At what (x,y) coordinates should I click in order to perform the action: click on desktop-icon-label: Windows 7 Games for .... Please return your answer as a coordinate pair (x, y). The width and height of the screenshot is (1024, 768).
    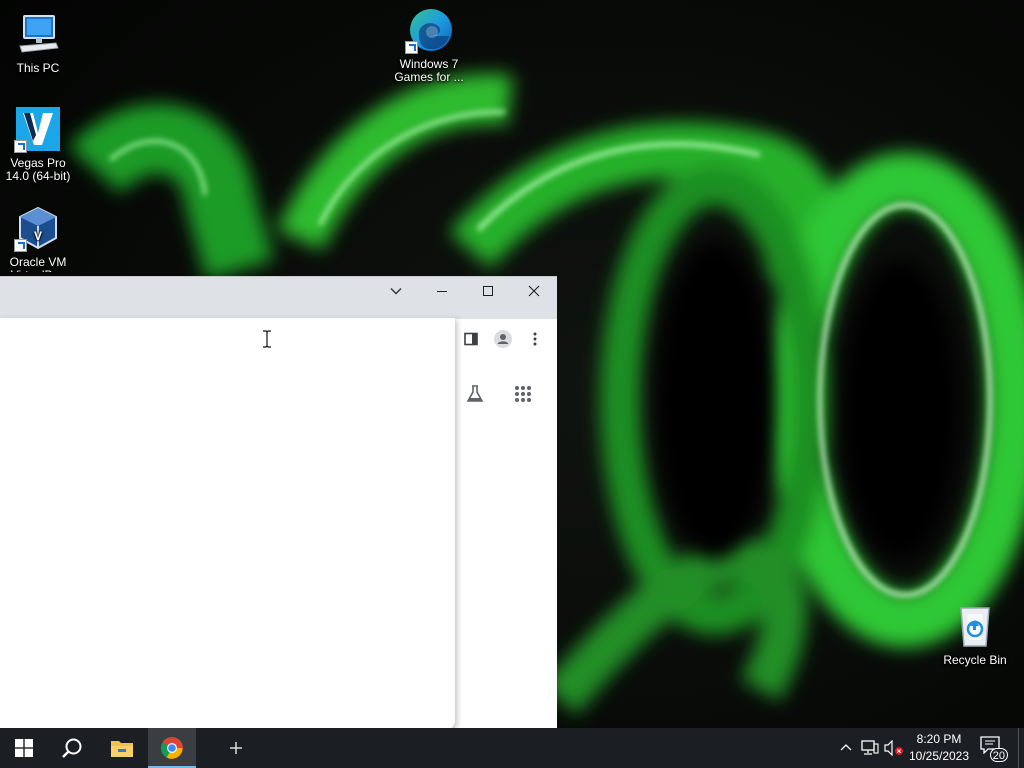
    Looking at the image, I should click on (429, 70).